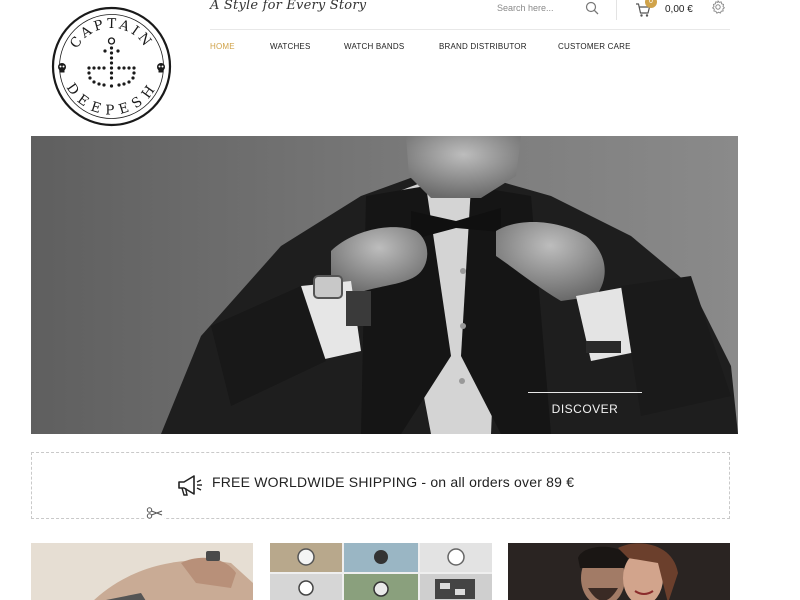  I want to click on cart-total: 0,00 €, so click(679, 9).